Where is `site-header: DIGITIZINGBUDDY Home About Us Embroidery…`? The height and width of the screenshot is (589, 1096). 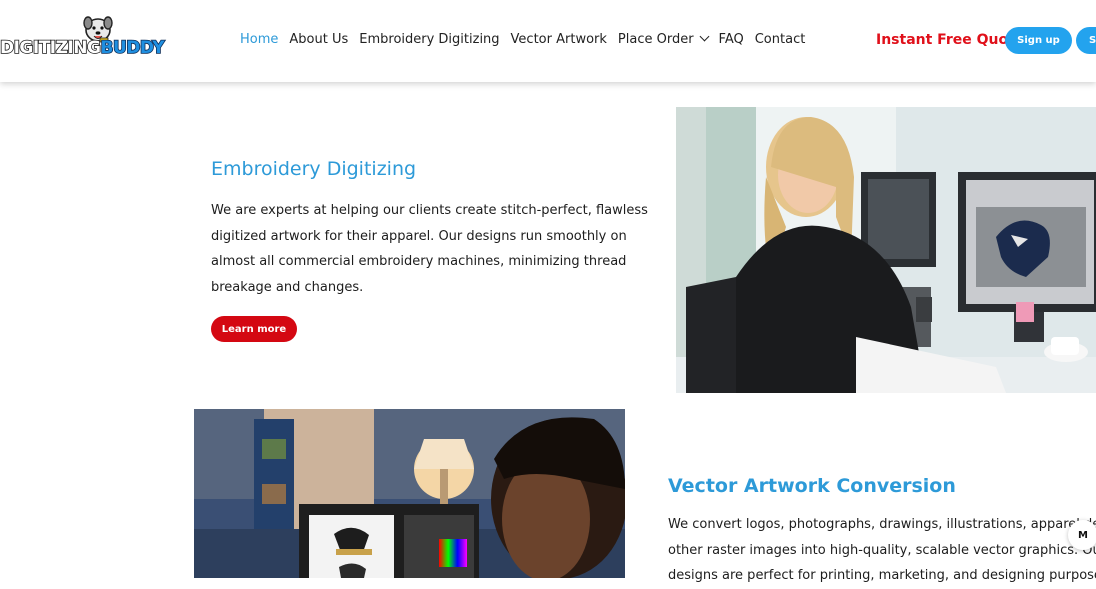
site-header: DIGITIZINGBUDDY Home About Us Embroidery… is located at coordinates (548, 41).